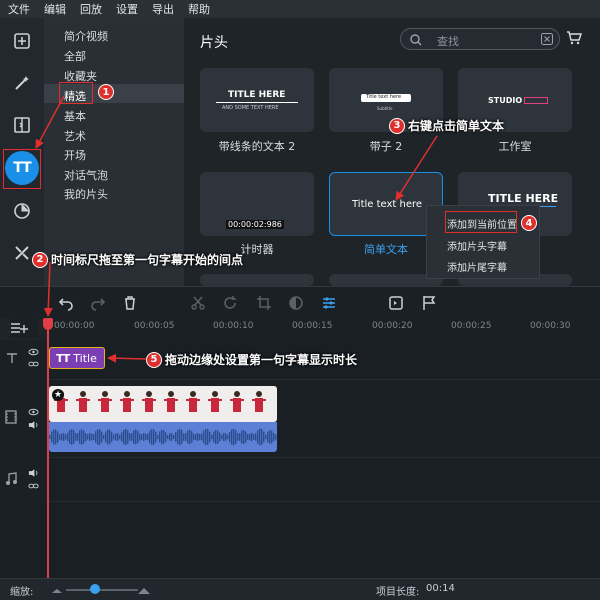 This screenshot has width=600, height=600. Describe the element at coordinates (24, 328) in the screenshot. I see `add-track-button` at that location.